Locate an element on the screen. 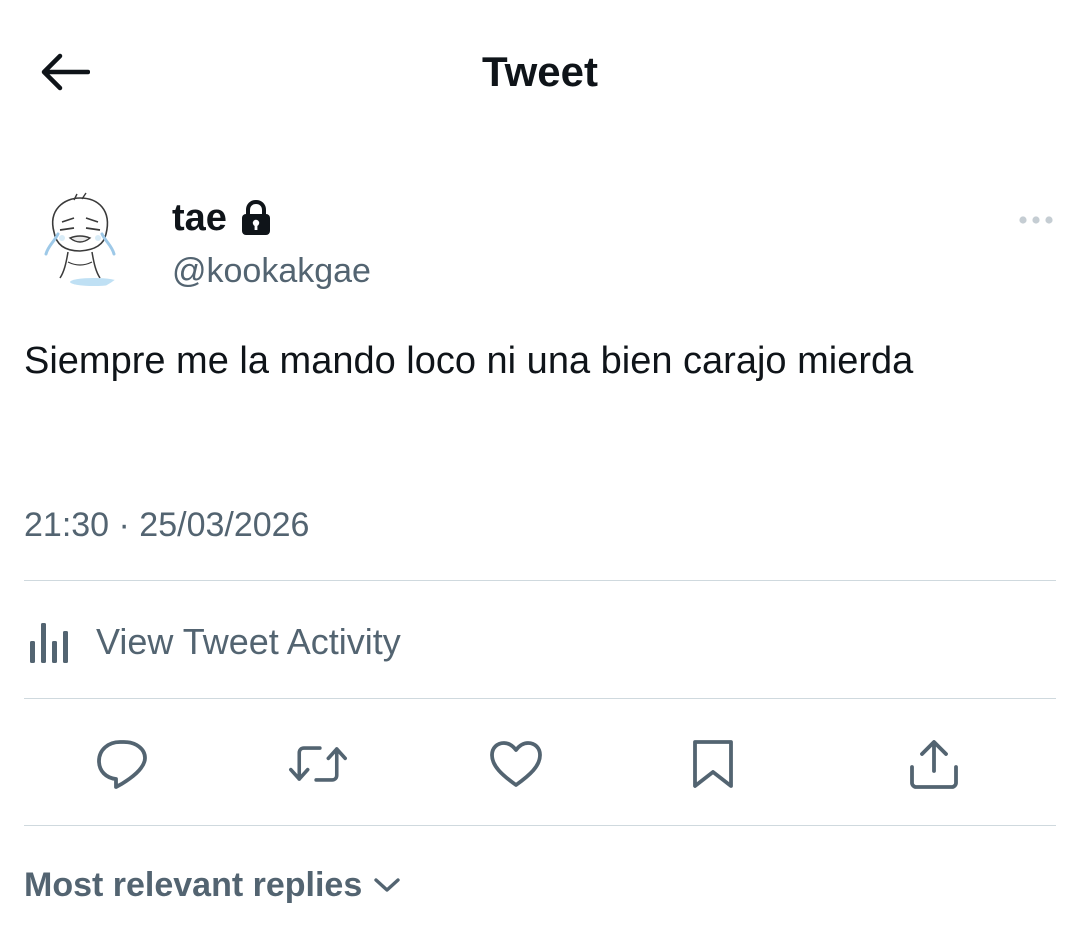 Image resolution: width=1080 pixels, height=942 pixels. display-name: tae is located at coordinates (199, 218).